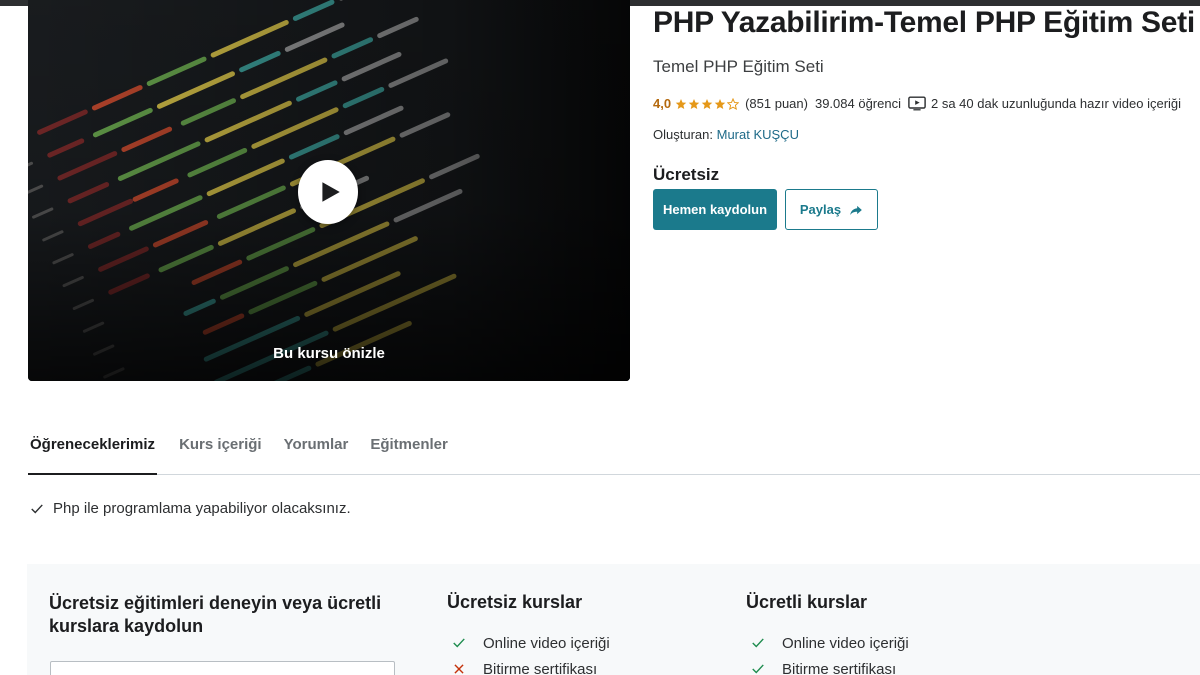 This screenshot has width=1200, height=675. Describe the element at coordinates (845, 643) in the screenshot. I see `paid-feature-text: Online video içeriği` at that location.